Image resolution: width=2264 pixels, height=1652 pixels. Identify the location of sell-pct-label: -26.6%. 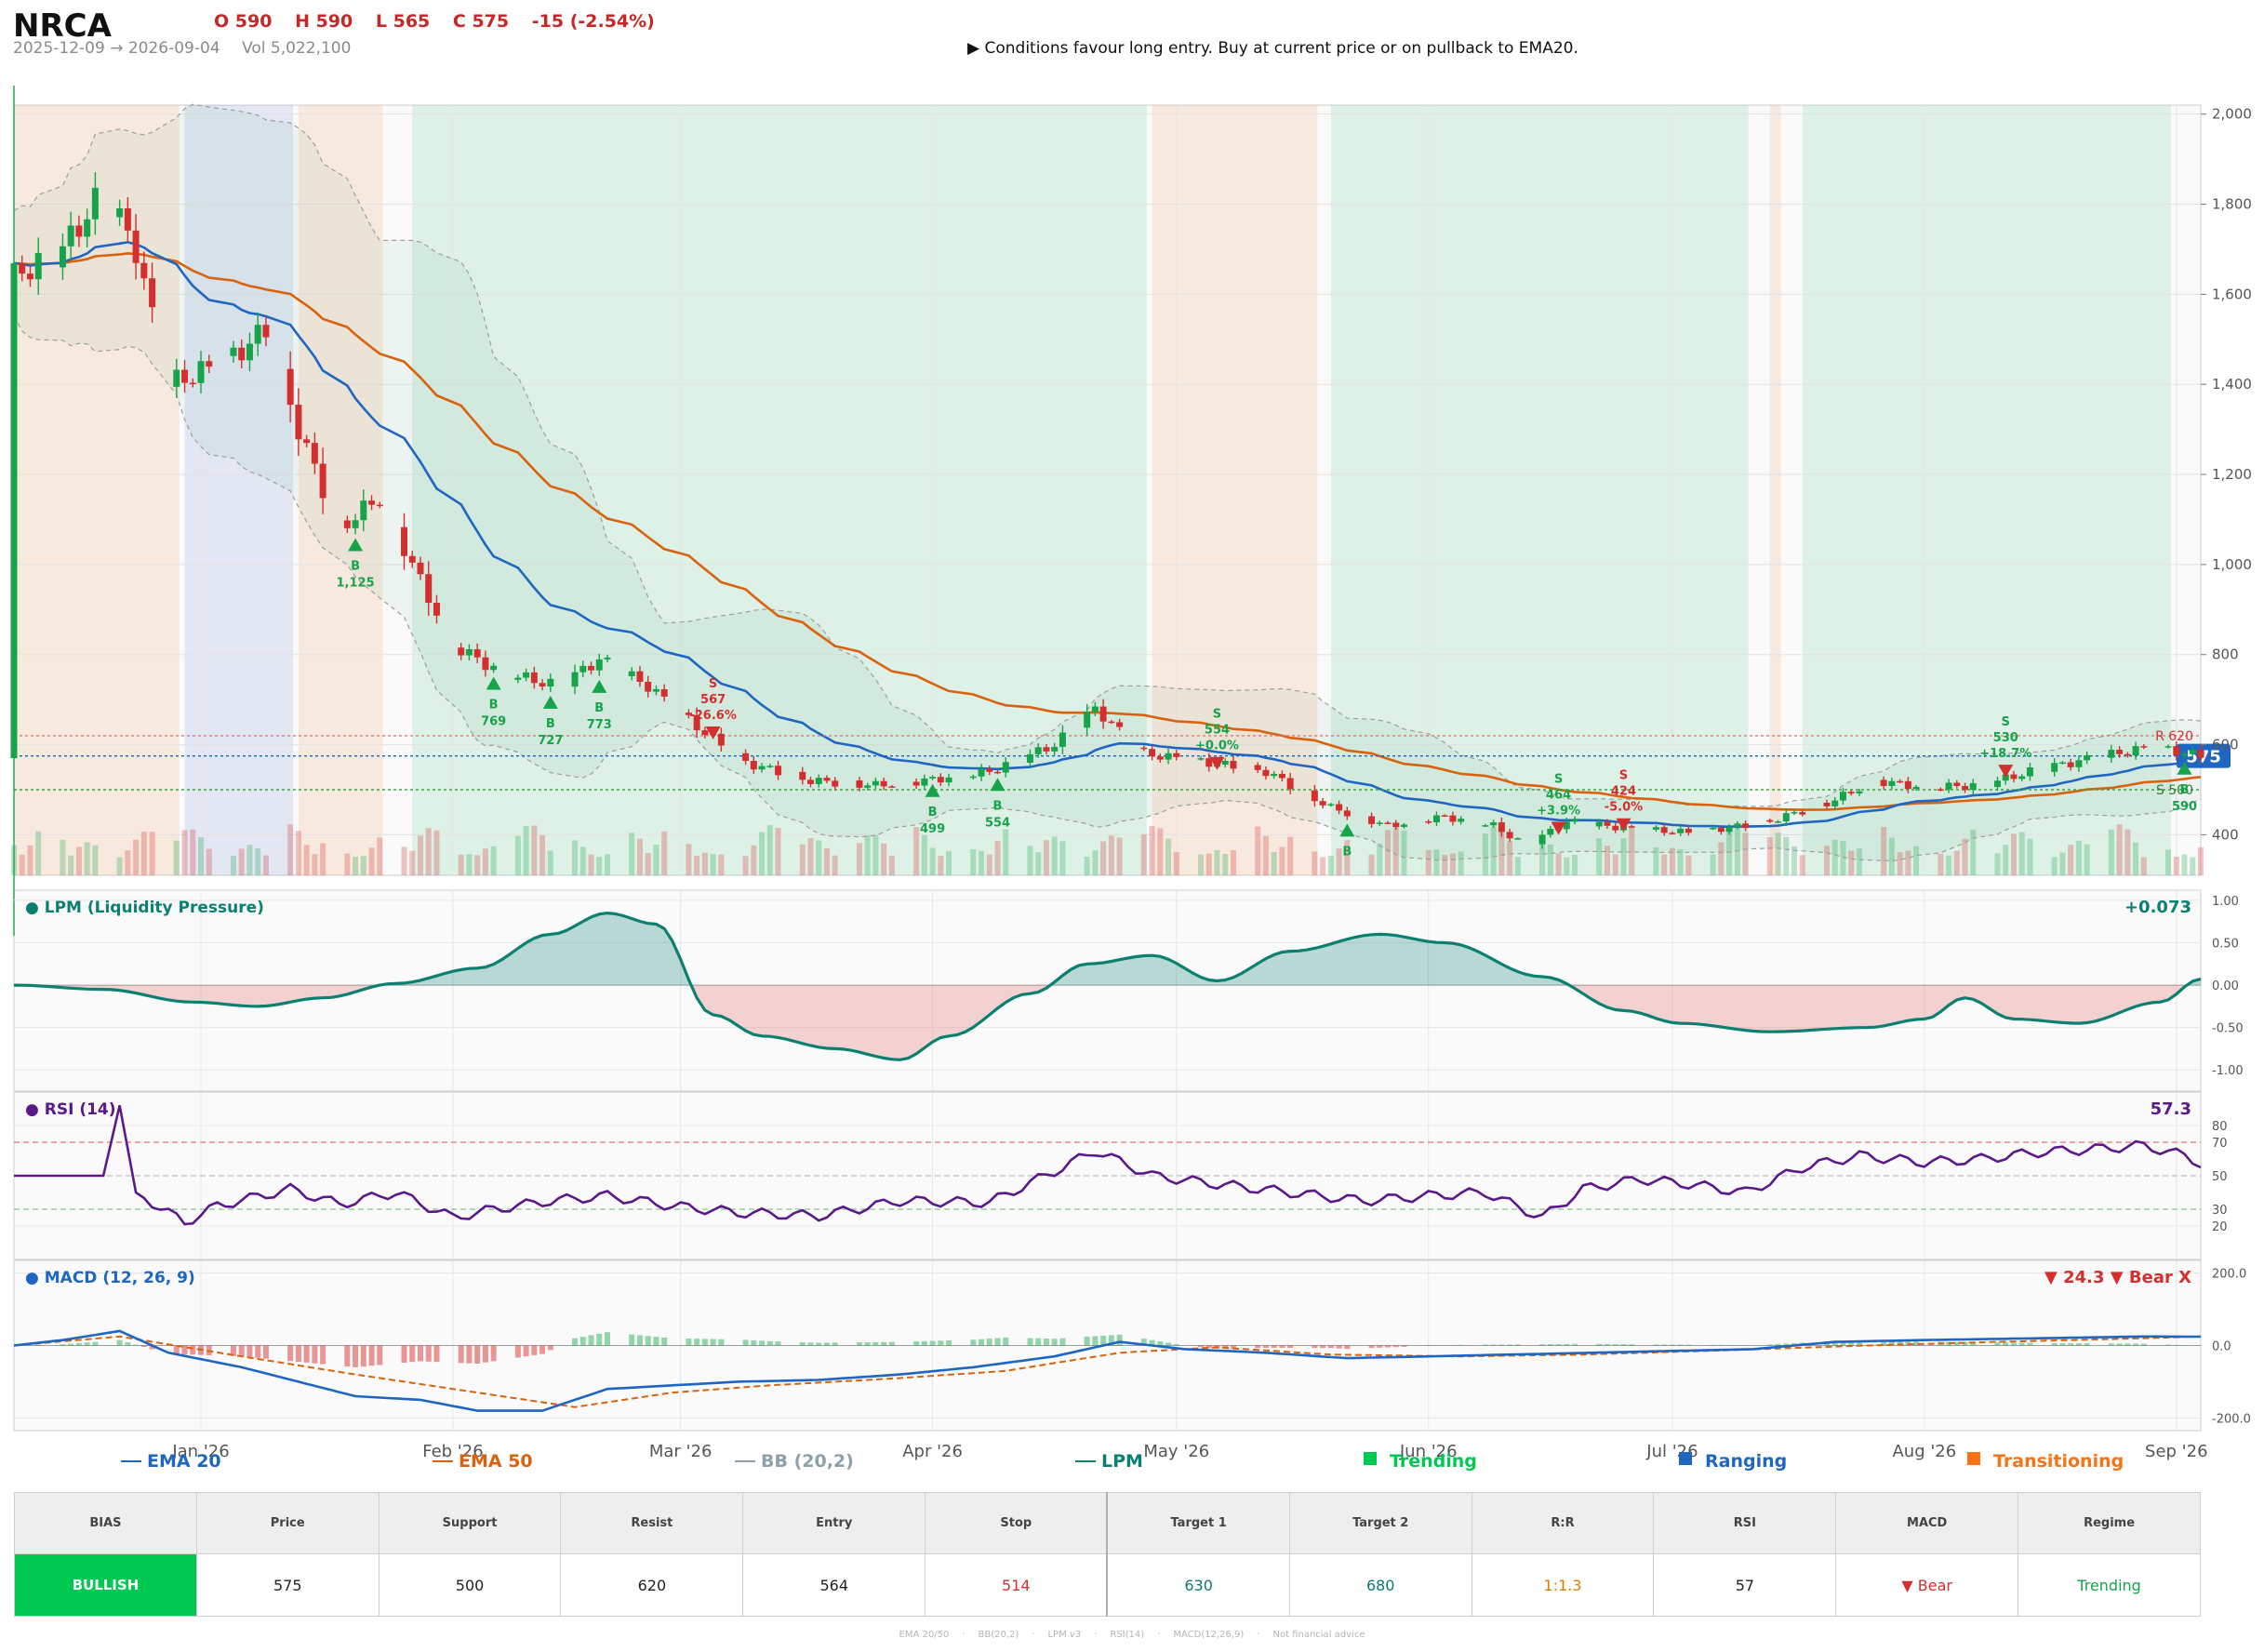
(713, 716).